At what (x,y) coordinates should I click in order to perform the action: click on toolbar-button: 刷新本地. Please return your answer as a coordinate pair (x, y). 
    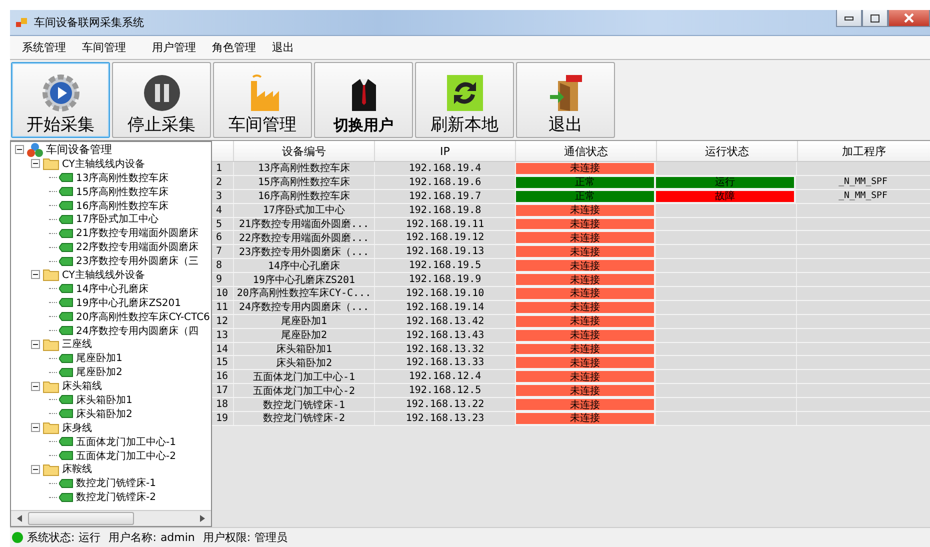
    Looking at the image, I should click on (464, 100).